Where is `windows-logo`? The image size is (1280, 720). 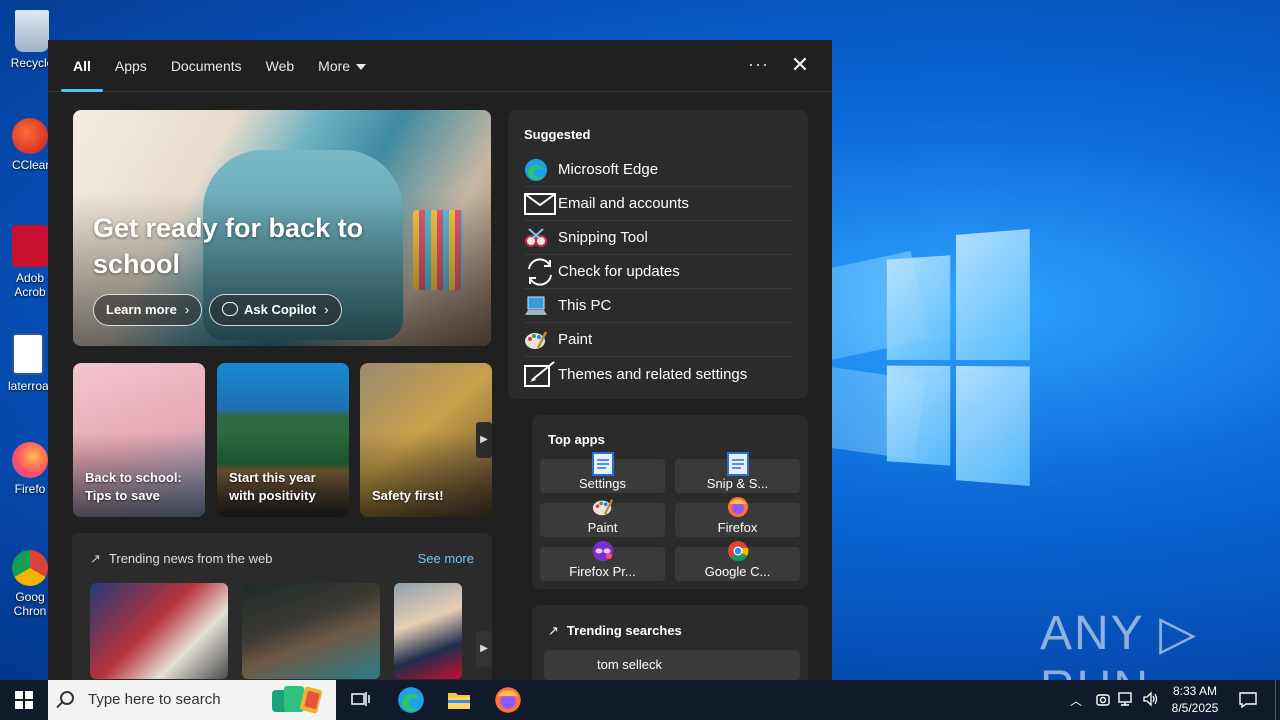
windows-logo is located at coordinates (958, 357).